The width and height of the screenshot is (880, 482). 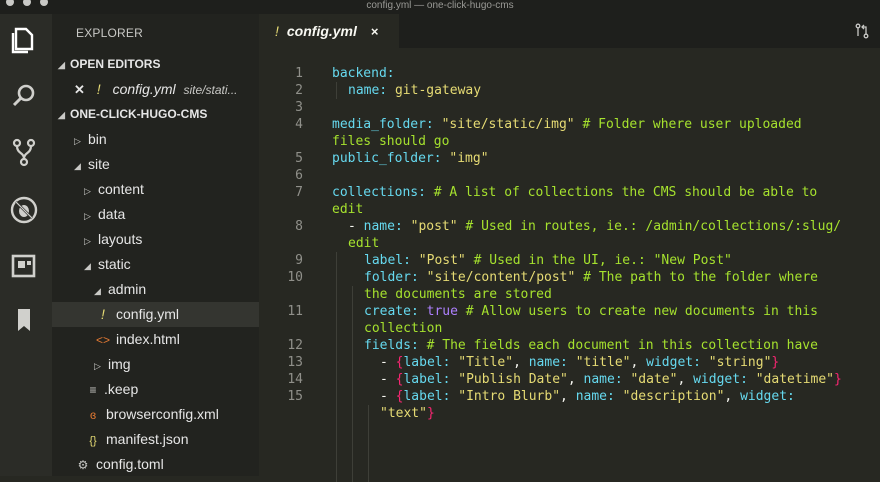 What do you see at coordinates (155, 389) in the screenshot?
I see `tree-item-keep: ≡ .keep` at bounding box center [155, 389].